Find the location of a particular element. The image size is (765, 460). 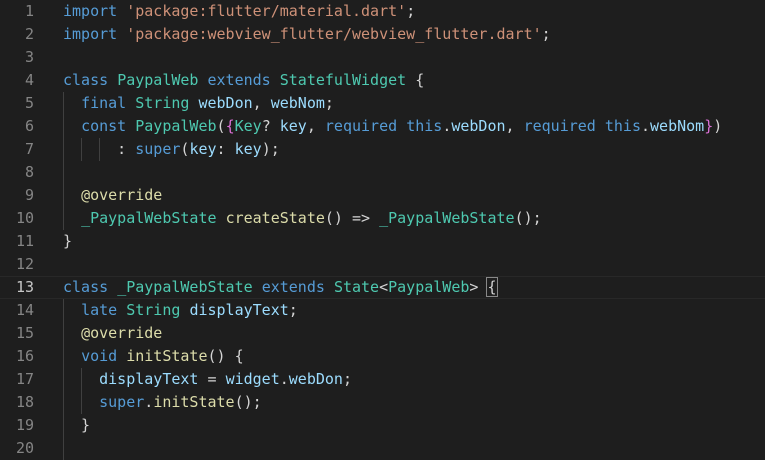

code-line: 7 : super(key: key); is located at coordinates (382, 149).